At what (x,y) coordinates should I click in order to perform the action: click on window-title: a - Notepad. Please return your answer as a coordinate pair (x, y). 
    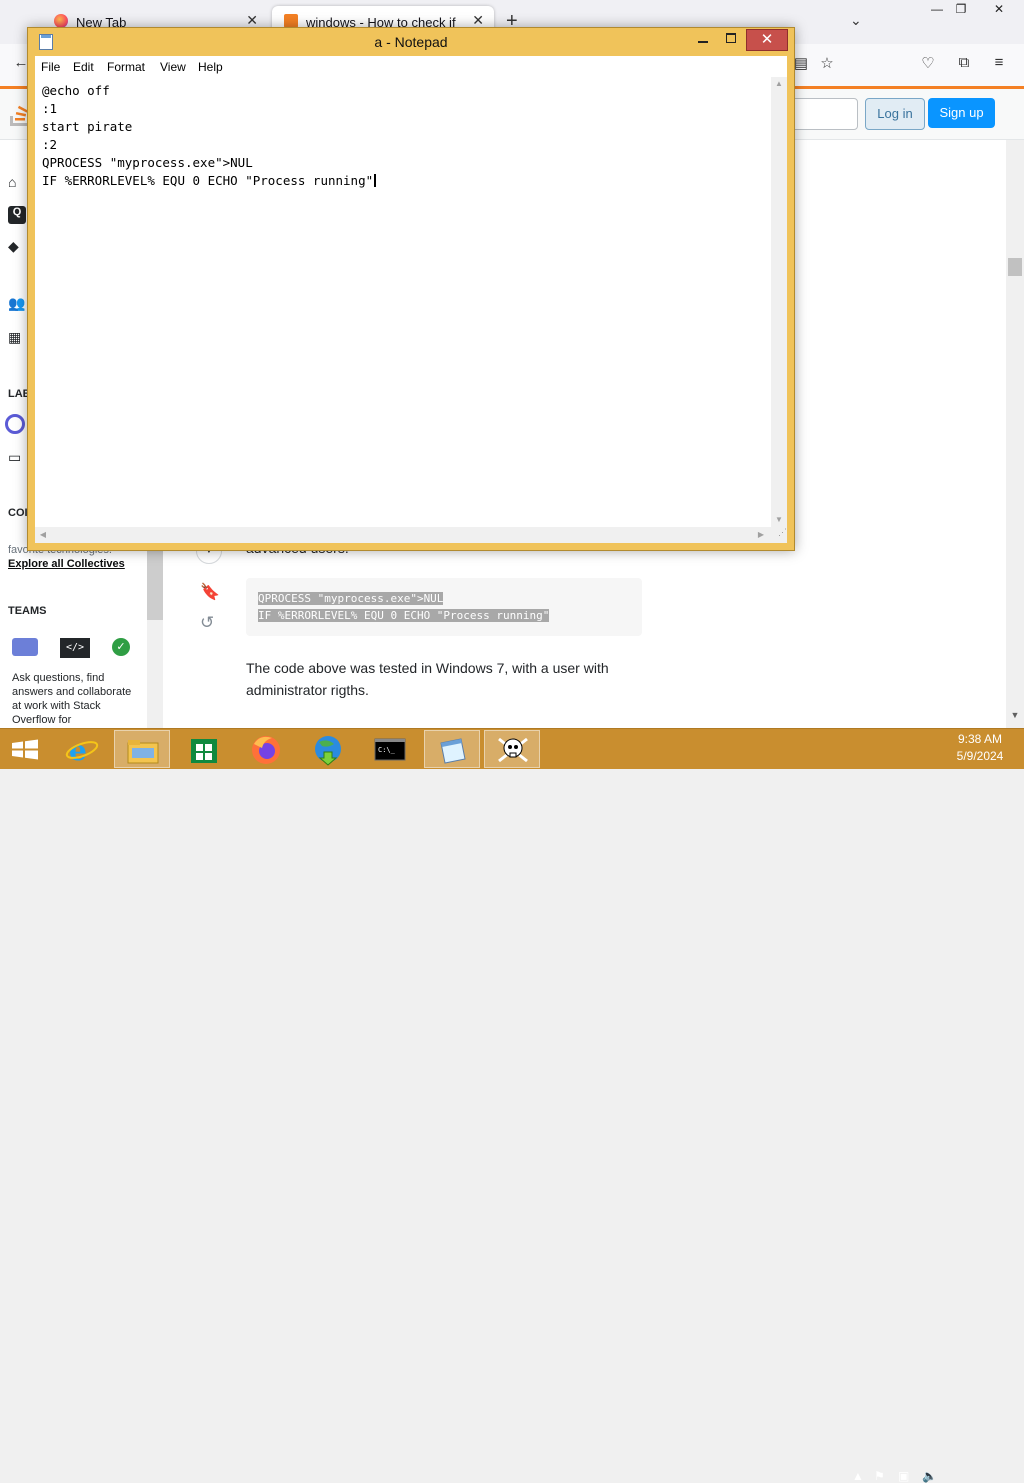
    Looking at the image, I should click on (411, 42).